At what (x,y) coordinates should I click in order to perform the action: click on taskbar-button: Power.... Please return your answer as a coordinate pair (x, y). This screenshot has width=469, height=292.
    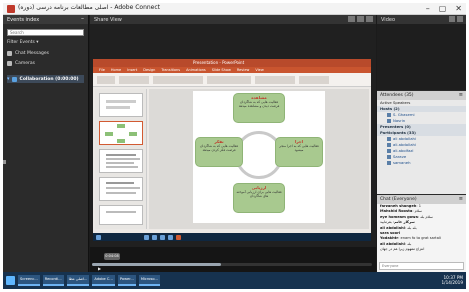
    Looking at the image, I should click on (126, 280).